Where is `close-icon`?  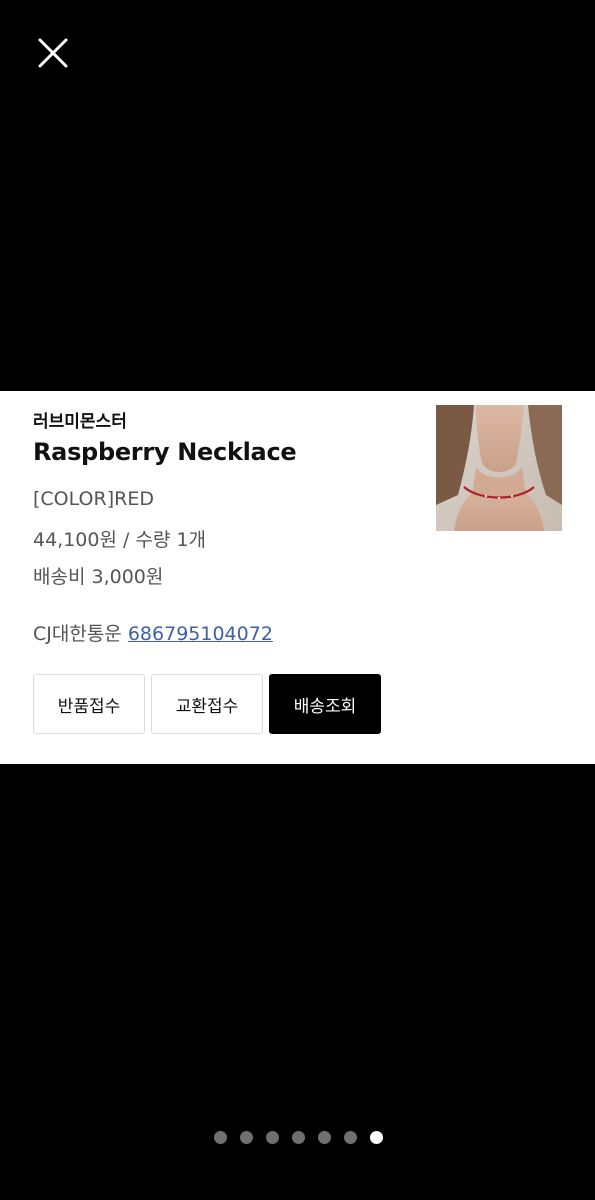
close-icon is located at coordinates (53, 53).